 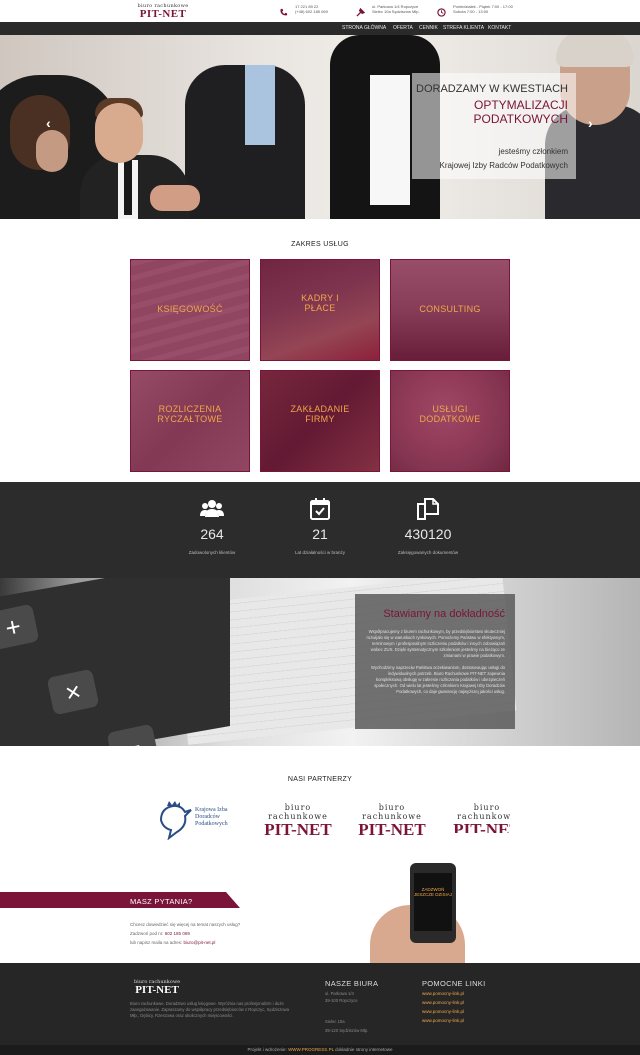 What do you see at coordinates (503, 165) in the screenshot?
I see `hero-line-4: Krajowej Izby Radców Podatkowych` at bounding box center [503, 165].